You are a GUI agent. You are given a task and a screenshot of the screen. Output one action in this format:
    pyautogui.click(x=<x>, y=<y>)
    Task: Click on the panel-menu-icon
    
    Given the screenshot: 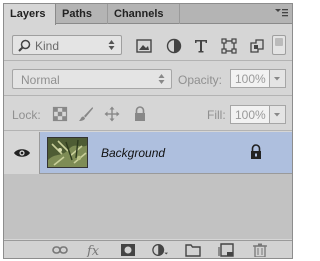 What is the action you would take?
    pyautogui.click(x=281, y=13)
    